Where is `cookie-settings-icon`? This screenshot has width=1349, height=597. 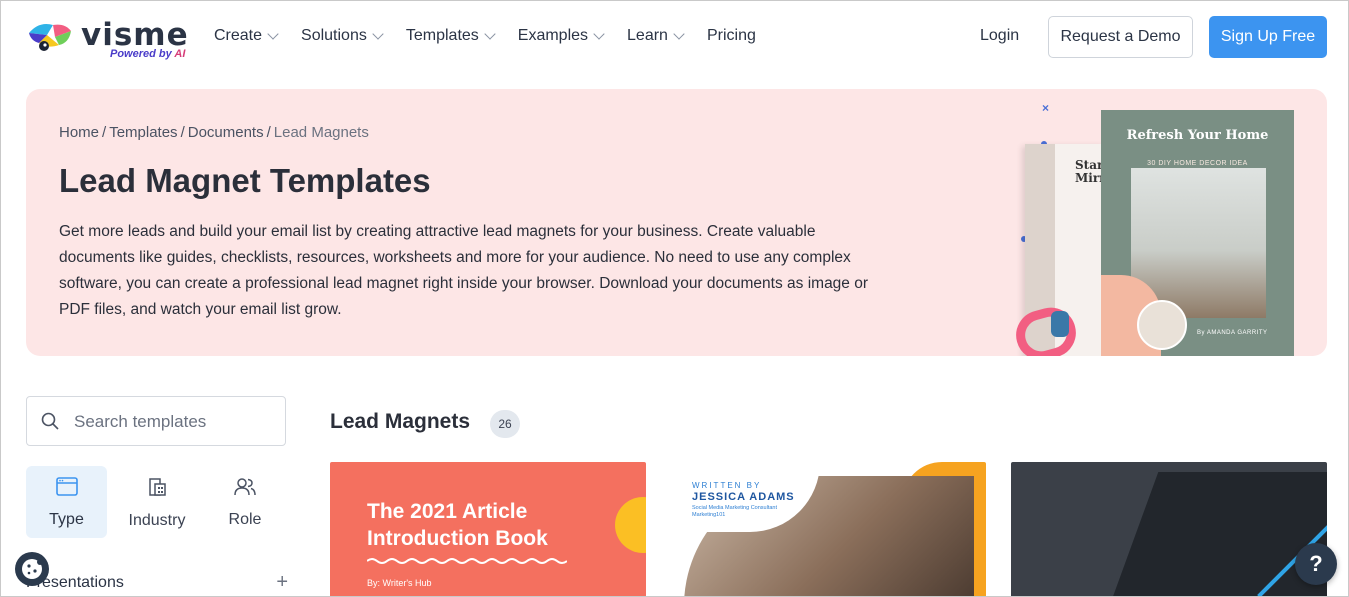 cookie-settings-icon is located at coordinates (32, 569).